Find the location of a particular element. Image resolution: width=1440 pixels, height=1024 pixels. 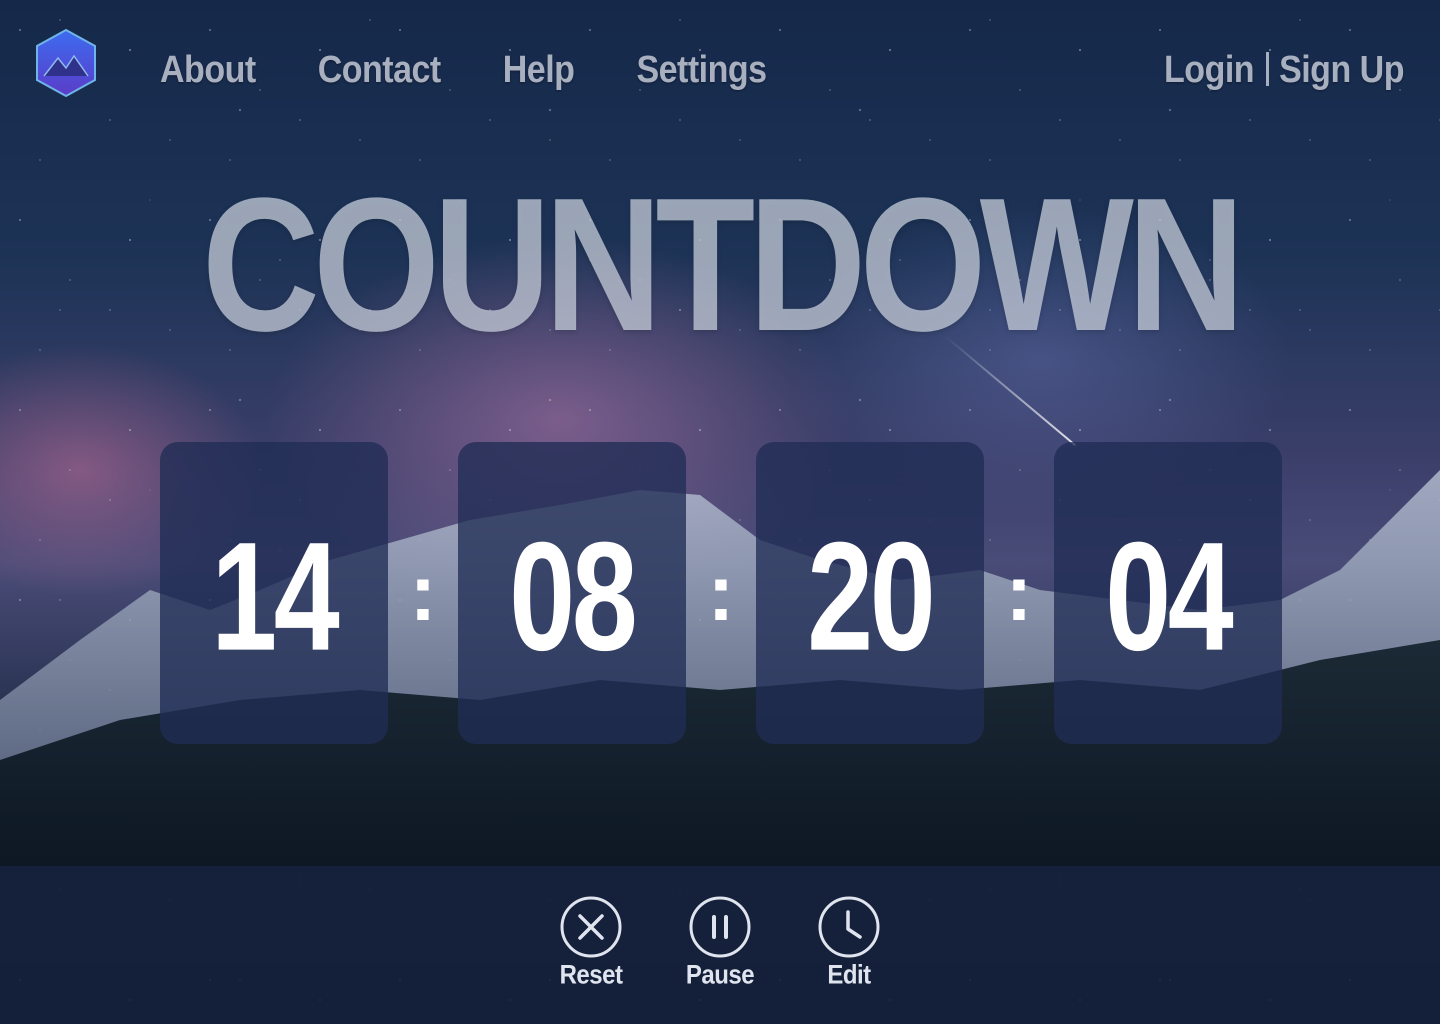

reset-button: Reset is located at coordinates (591, 943).